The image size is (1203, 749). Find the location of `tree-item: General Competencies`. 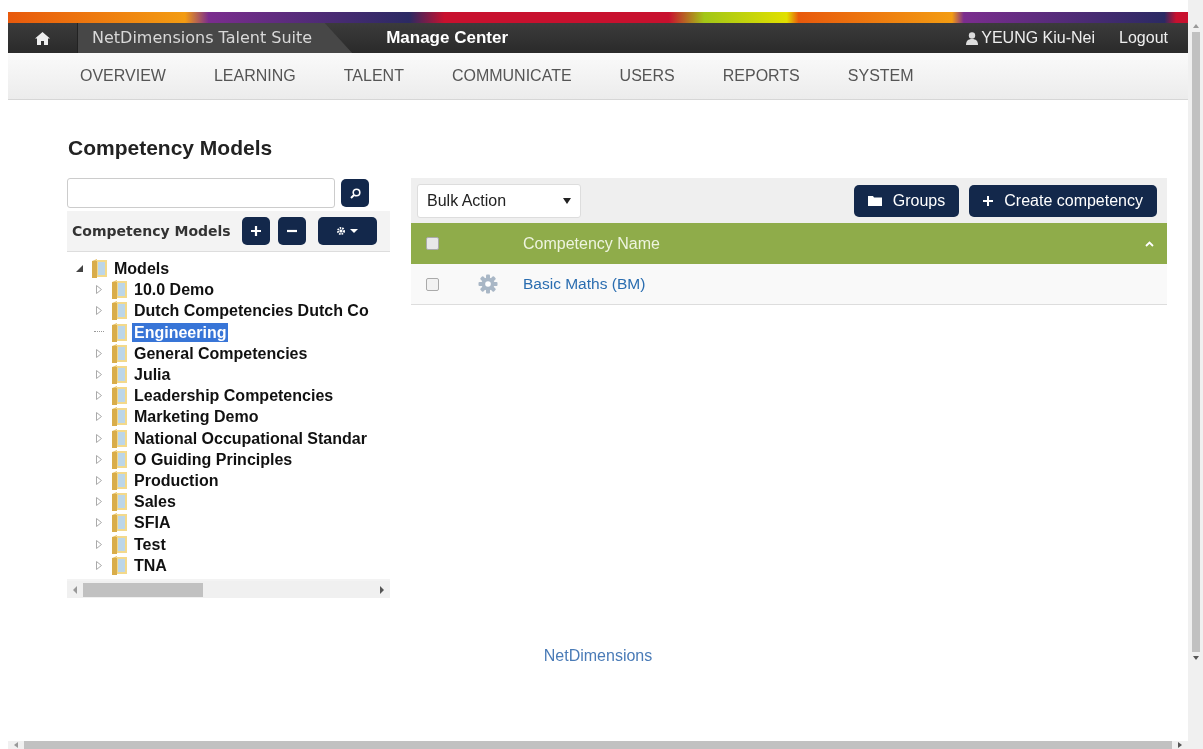

tree-item: General Competencies is located at coordinates (221, 353).